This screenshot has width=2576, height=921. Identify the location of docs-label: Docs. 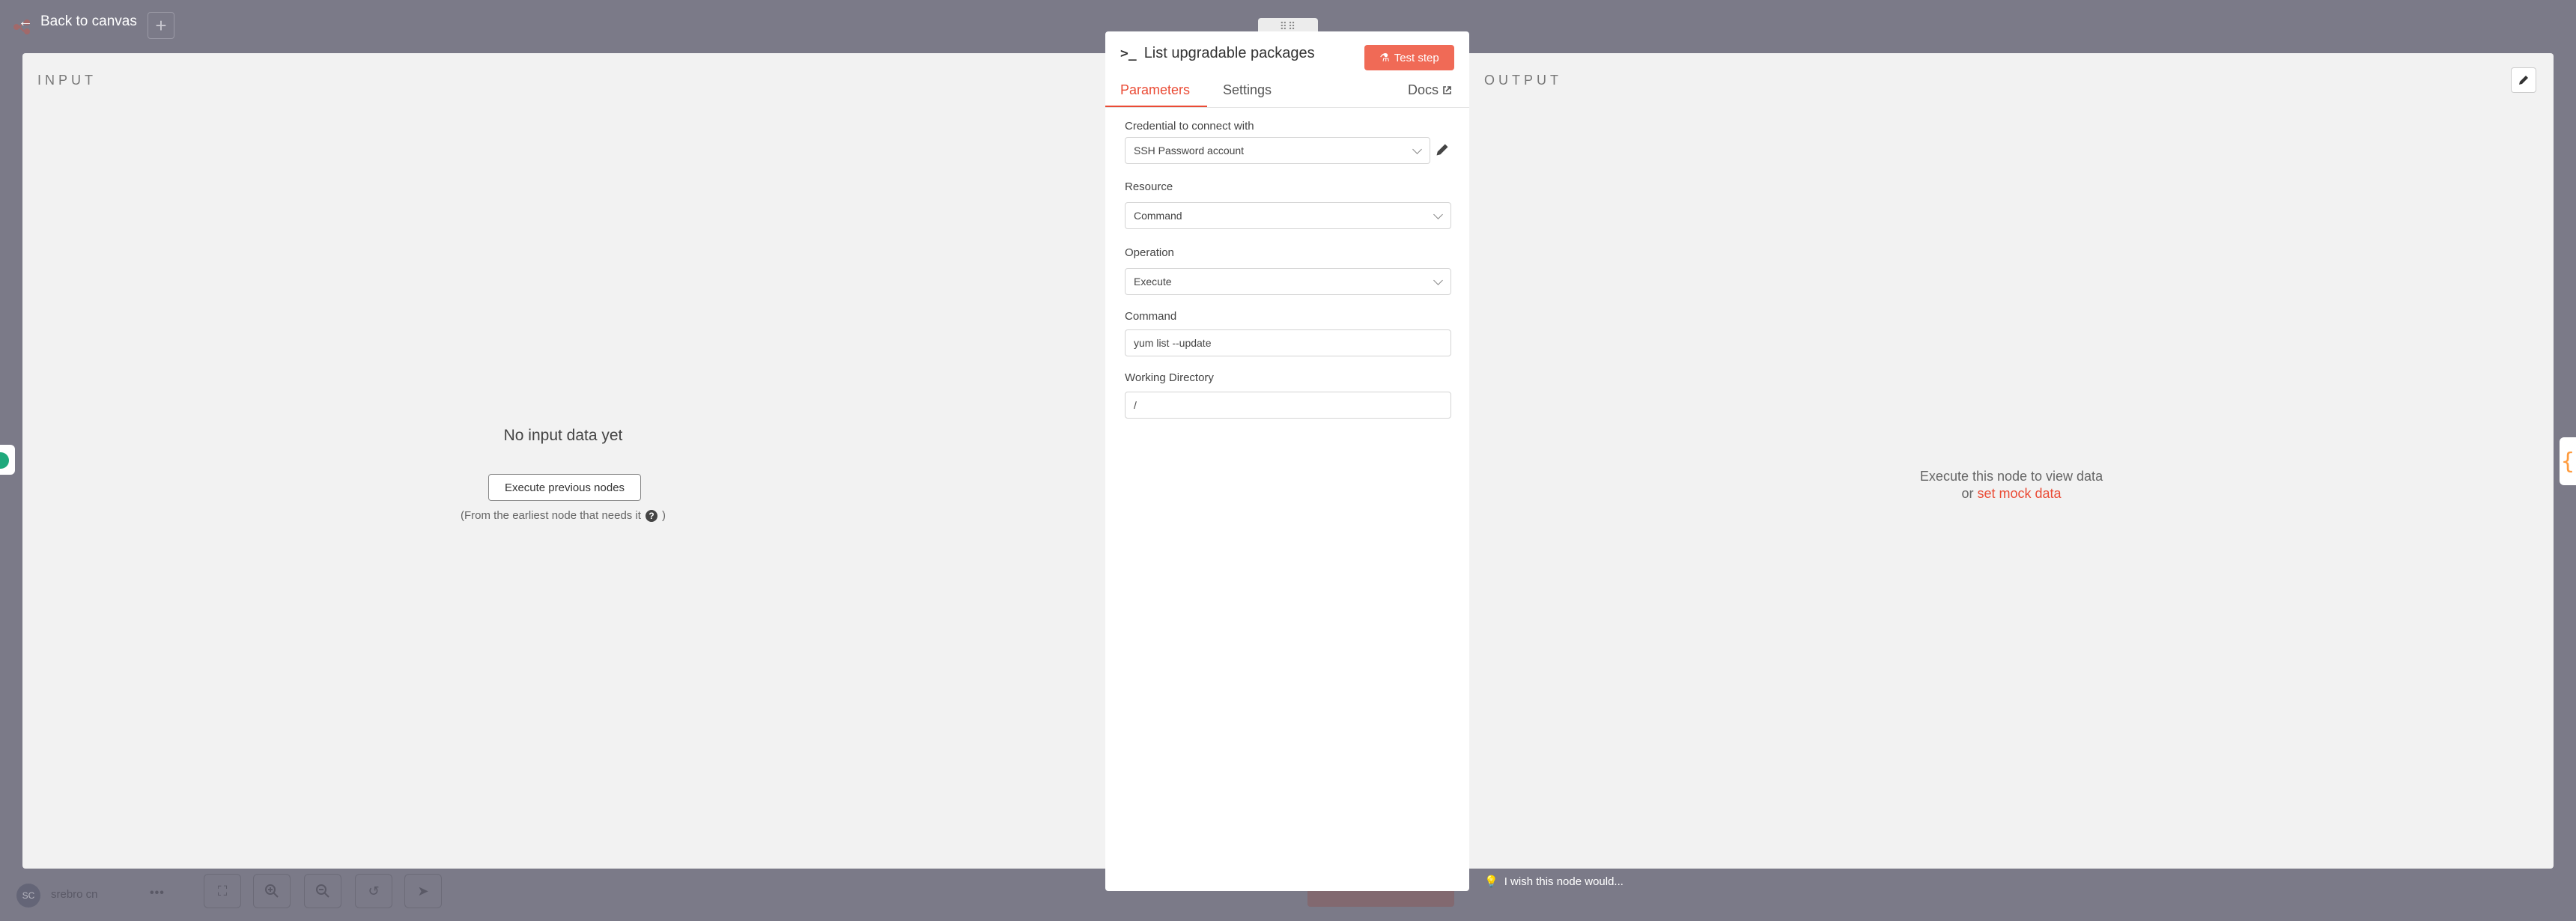
(1423, 89).